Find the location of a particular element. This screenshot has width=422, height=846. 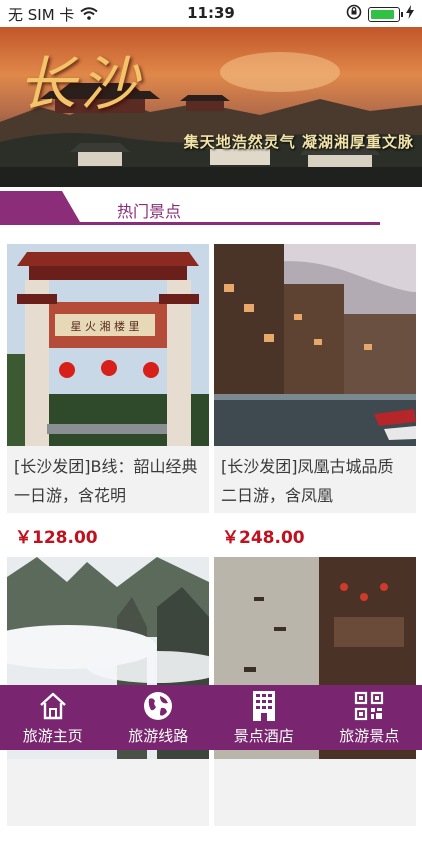

tab-label: 旅游线路 is located at coordinates (158, 735).